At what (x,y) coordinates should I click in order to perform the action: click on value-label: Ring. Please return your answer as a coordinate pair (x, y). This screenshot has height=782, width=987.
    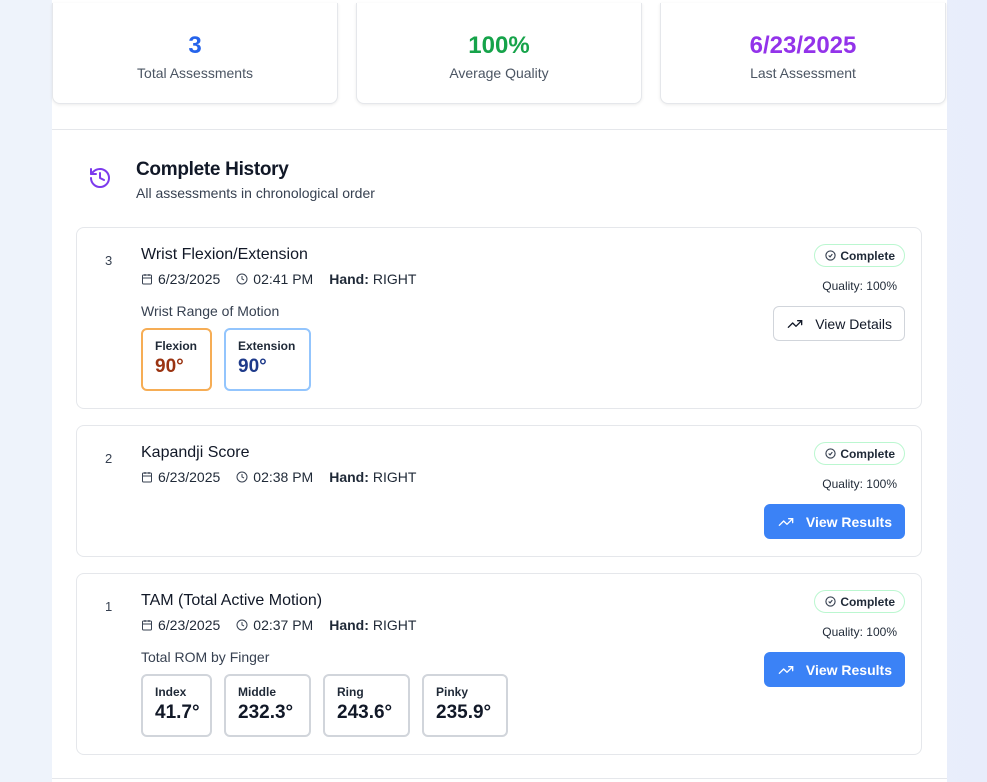
    Looking at the image, I should click on (350, 692).